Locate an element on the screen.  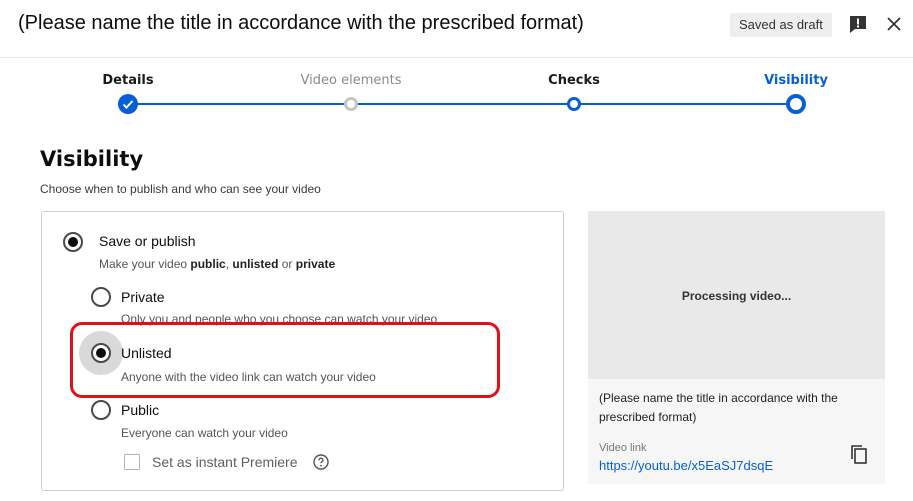
step-details-node is located at coordinates (128, 104).